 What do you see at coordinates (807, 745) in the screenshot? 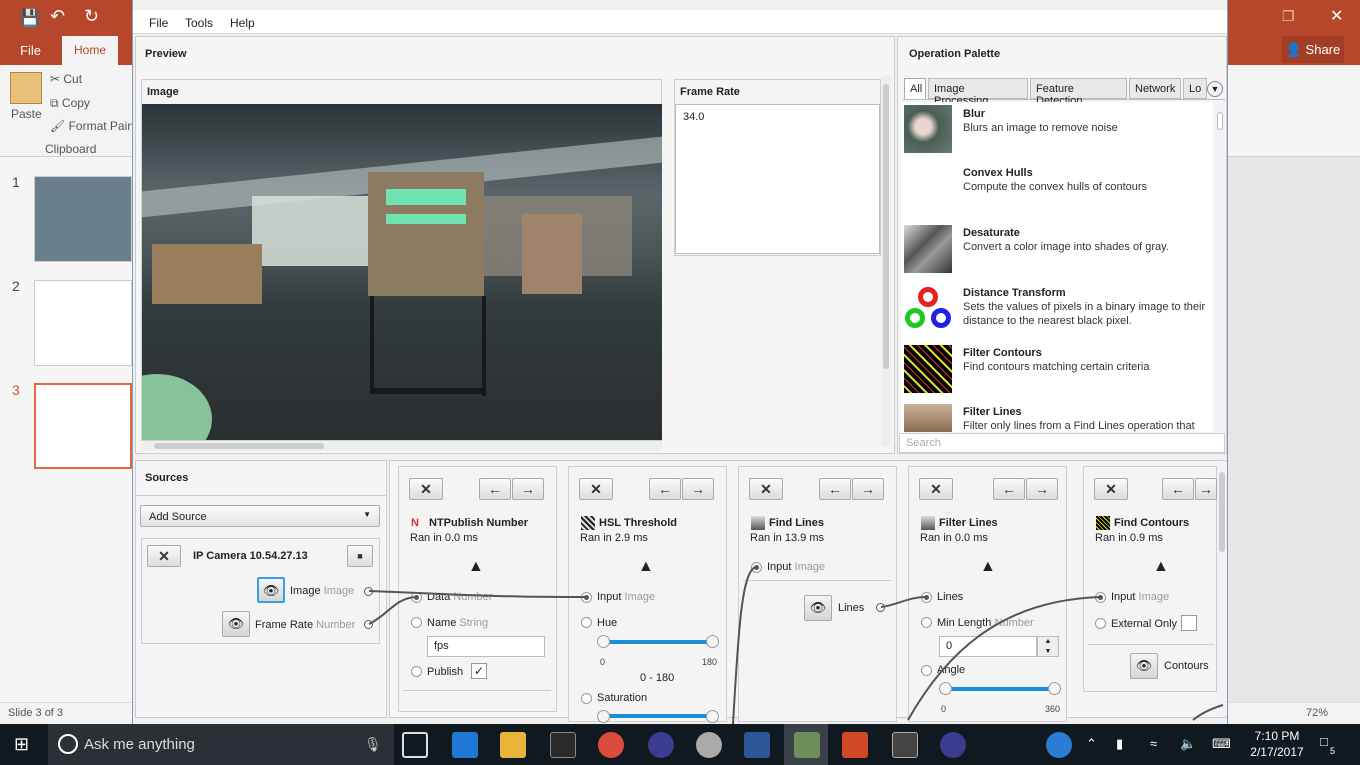
I see `grip-icon` at bounding box center [807, 745].